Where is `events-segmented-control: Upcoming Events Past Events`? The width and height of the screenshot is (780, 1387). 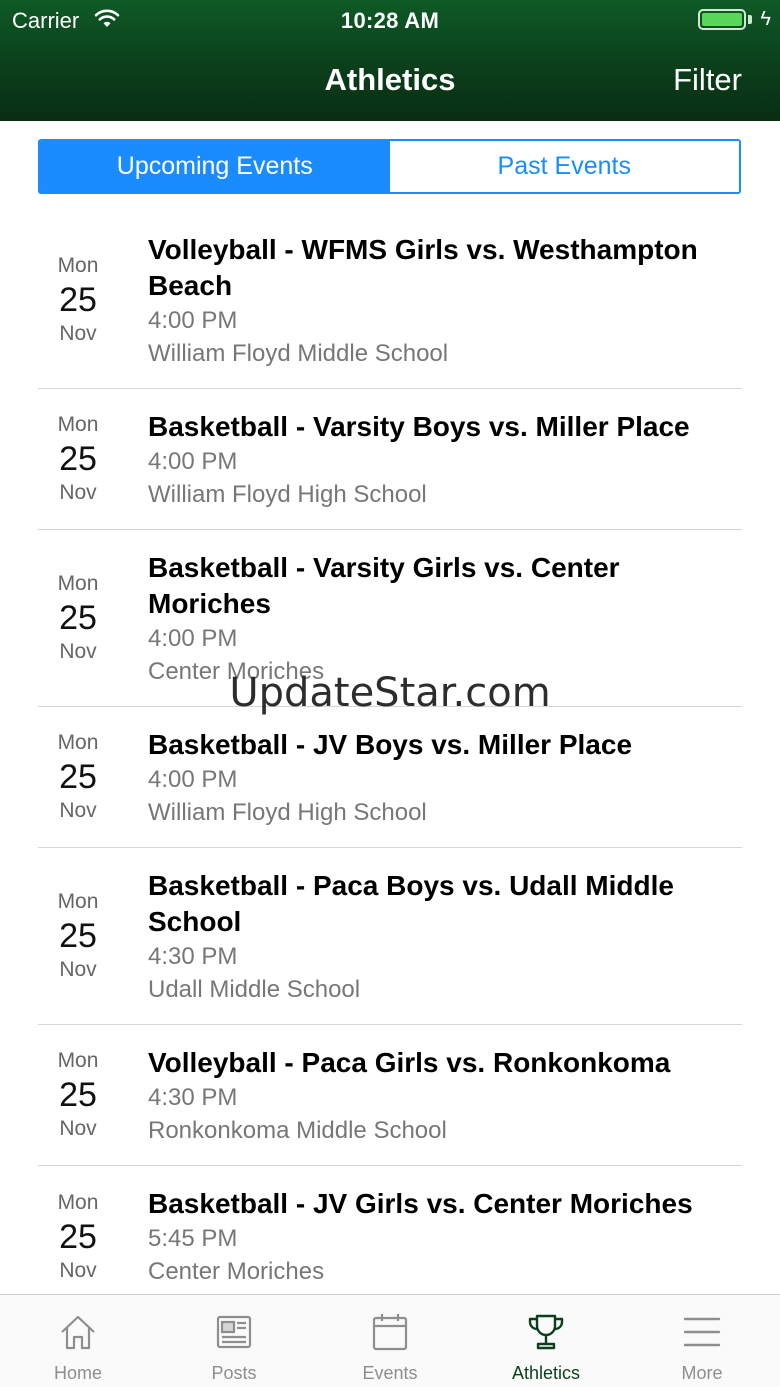 events-segmented-control: Upcoming Events Past Events is located at coordinates (389, 166).